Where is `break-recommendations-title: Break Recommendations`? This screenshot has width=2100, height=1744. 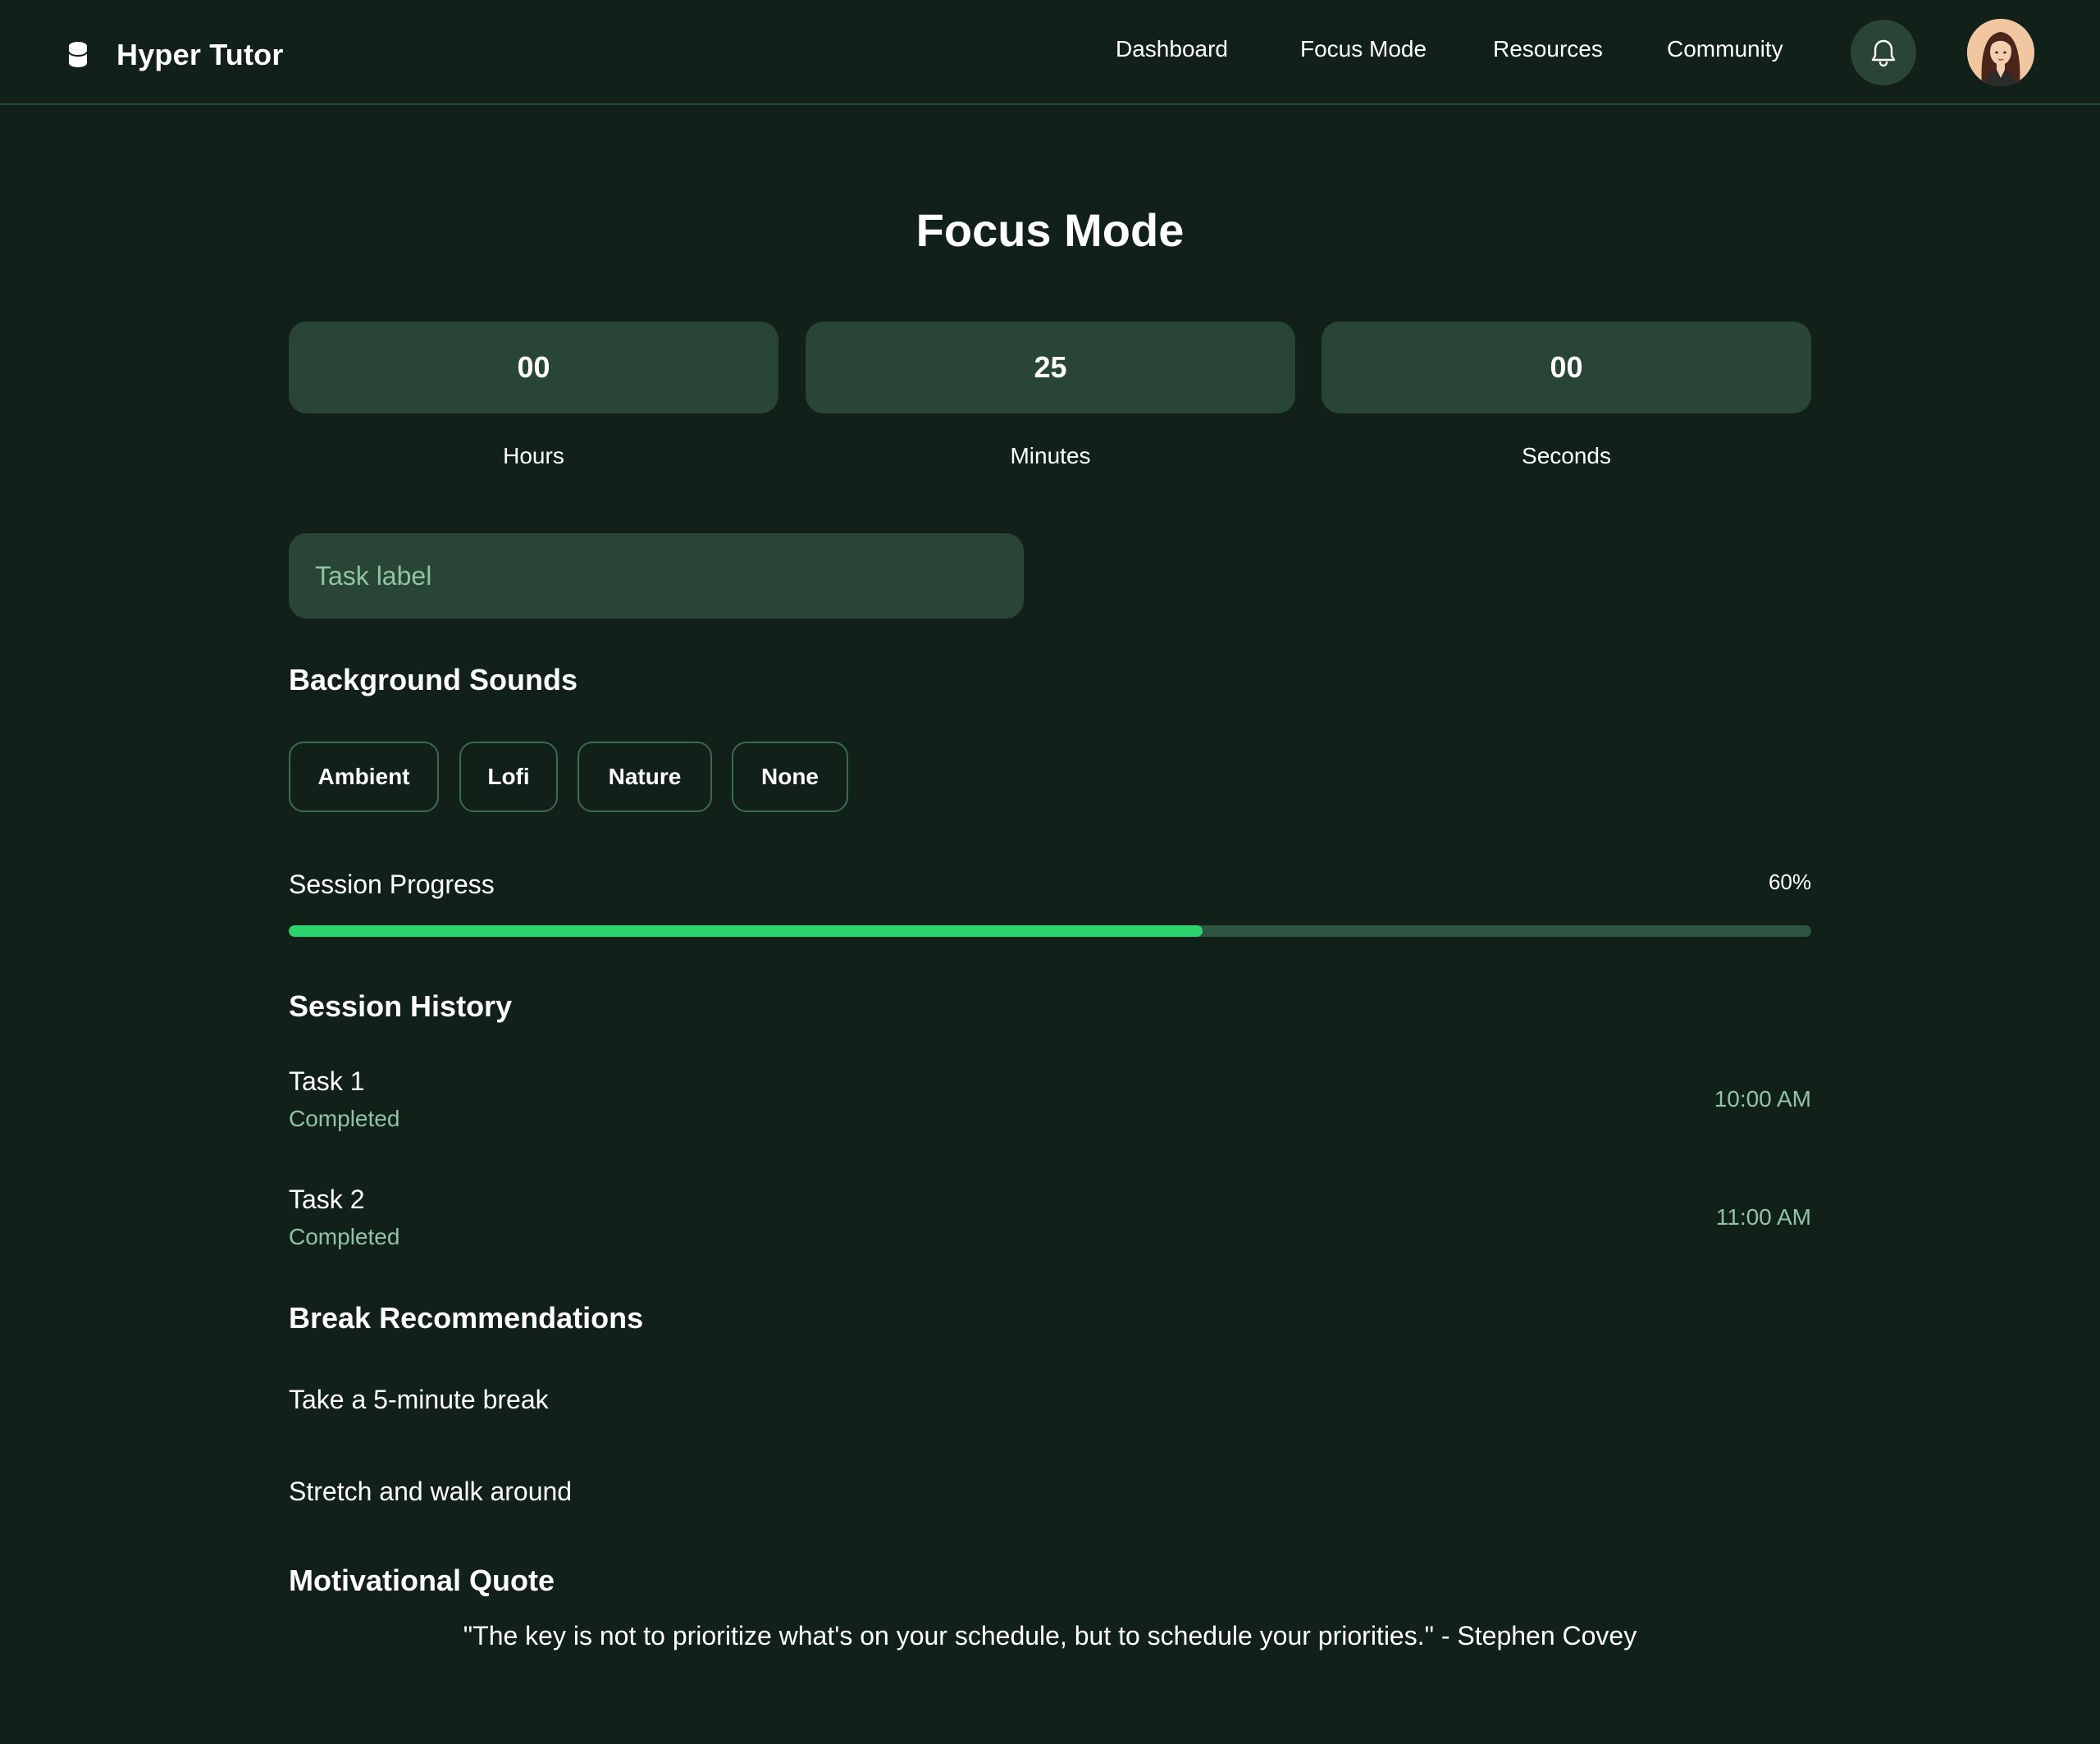 break-recommendations-title: Break Recommendations is located at coordinates (466, 1318).